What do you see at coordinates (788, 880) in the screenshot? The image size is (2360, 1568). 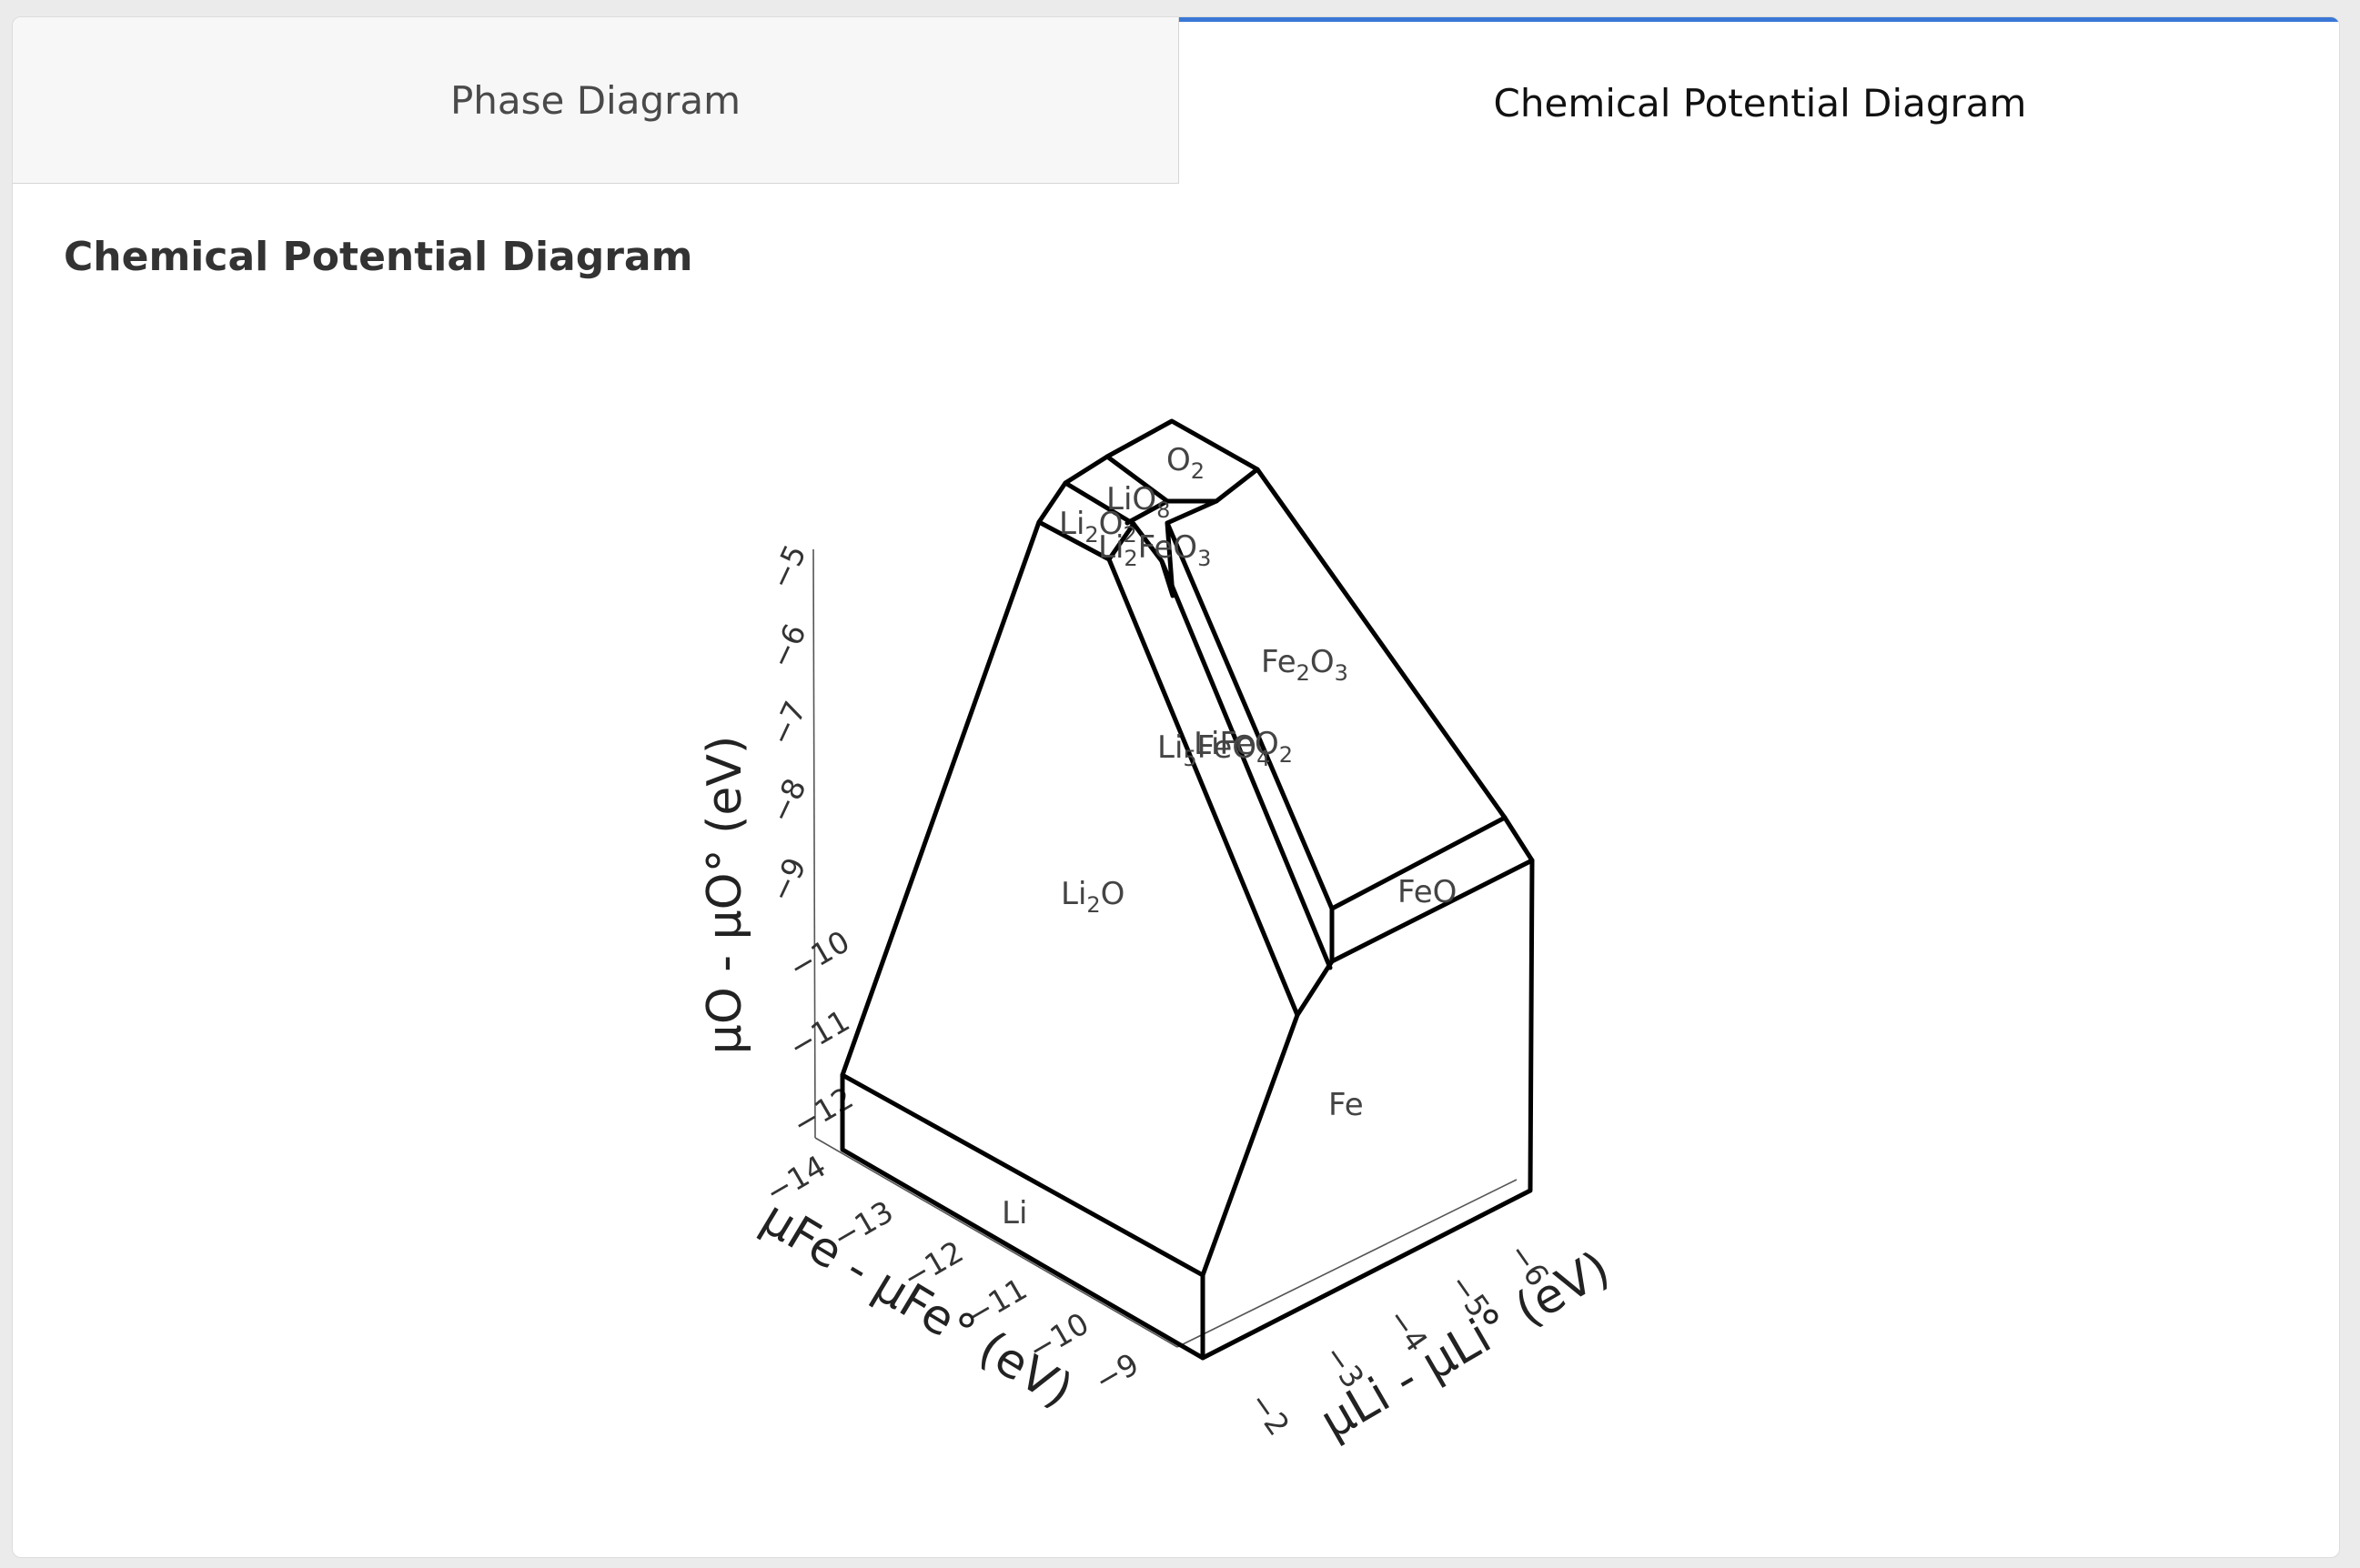 I see `z-tick-label: −9` at bounding box center [788, 880].